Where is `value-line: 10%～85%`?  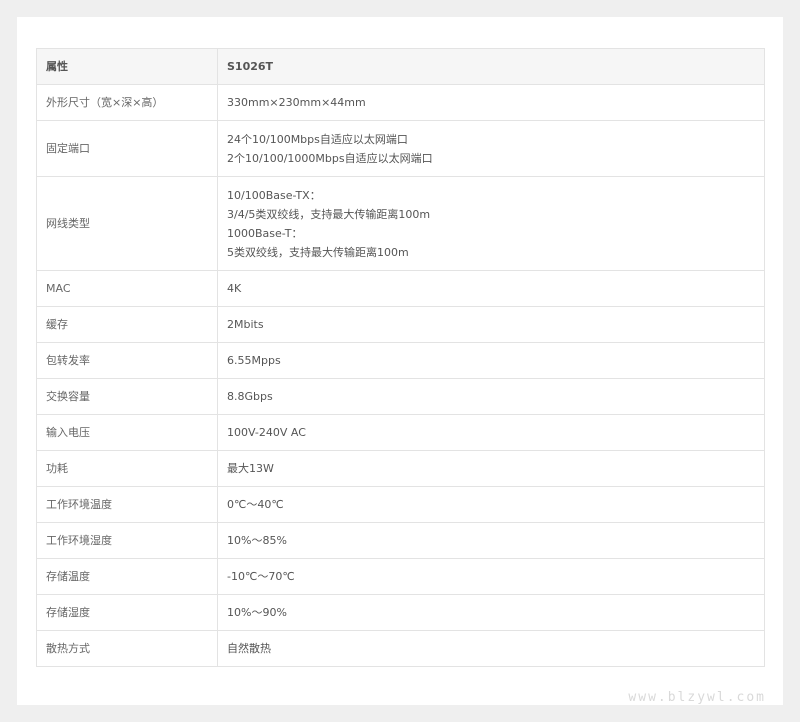
value-line: 10%～85% is located at coordinates (257, 540).